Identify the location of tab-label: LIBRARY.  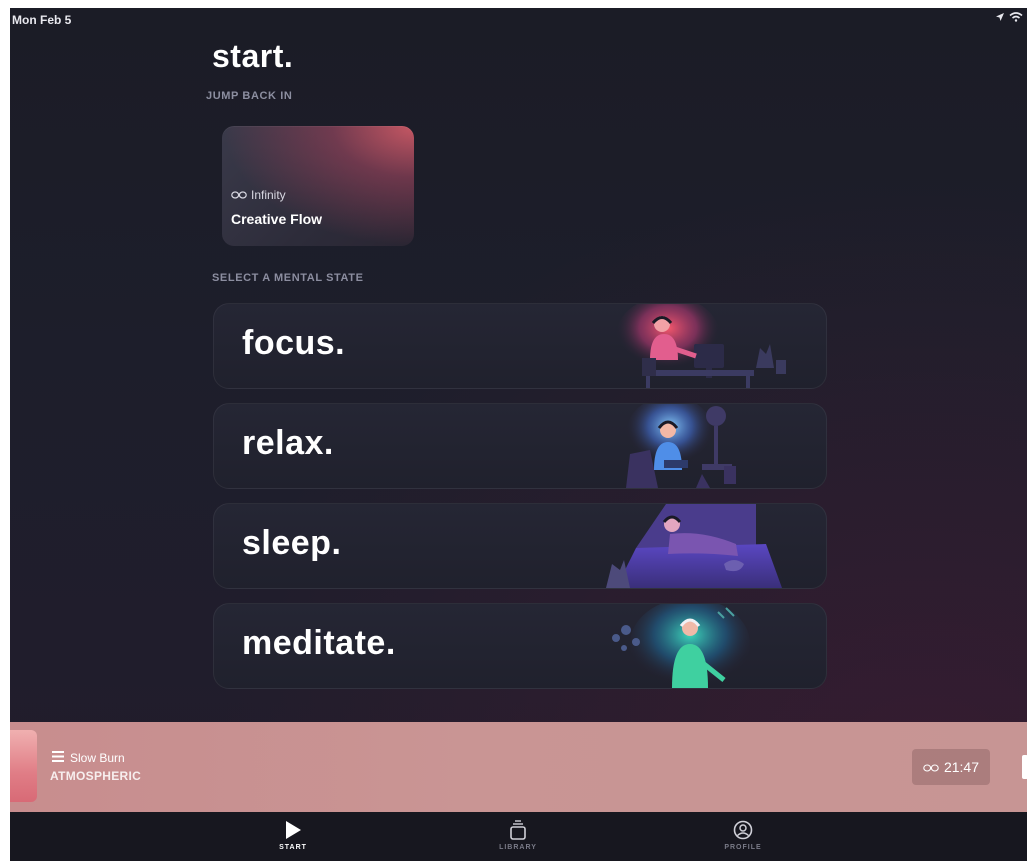
(518, 847).